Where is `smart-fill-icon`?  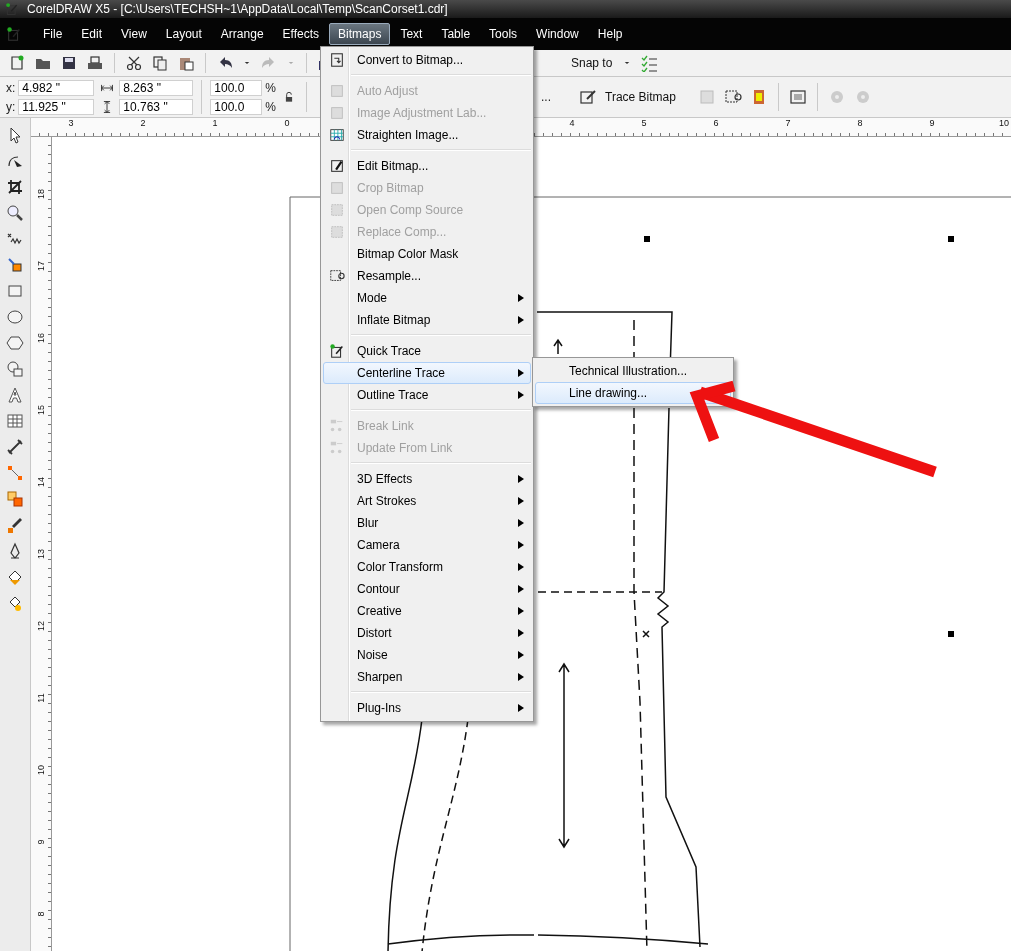
smart-fill-icon is located at coordinates (15, 265).